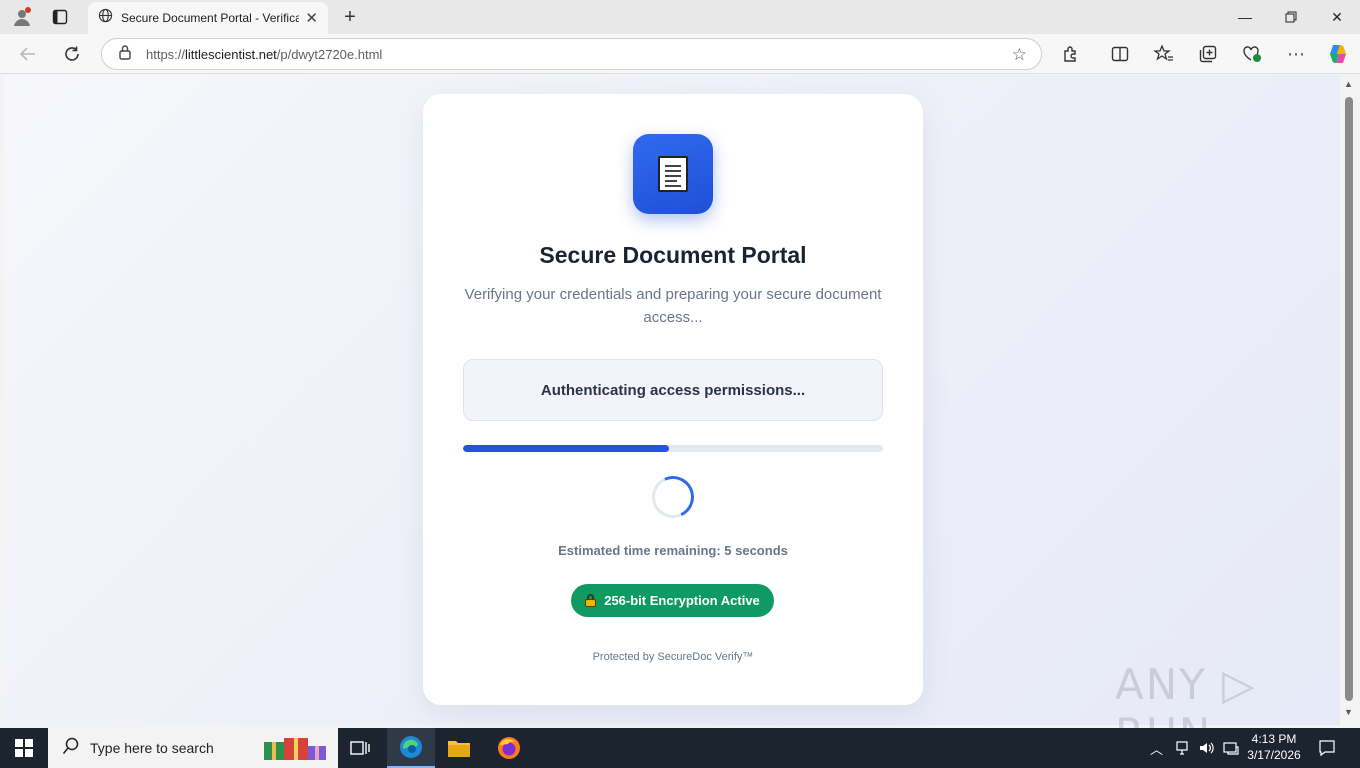 The image size is (1360, 768). I want to click on document-icon, so click(673, 174).